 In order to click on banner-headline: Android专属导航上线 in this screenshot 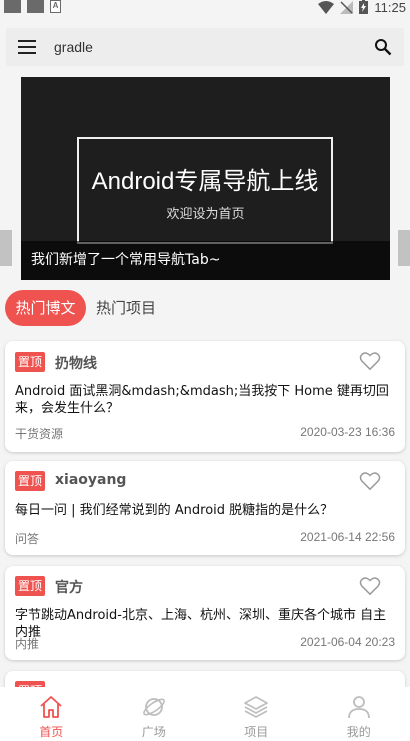, I will do `click(205, 181)`.